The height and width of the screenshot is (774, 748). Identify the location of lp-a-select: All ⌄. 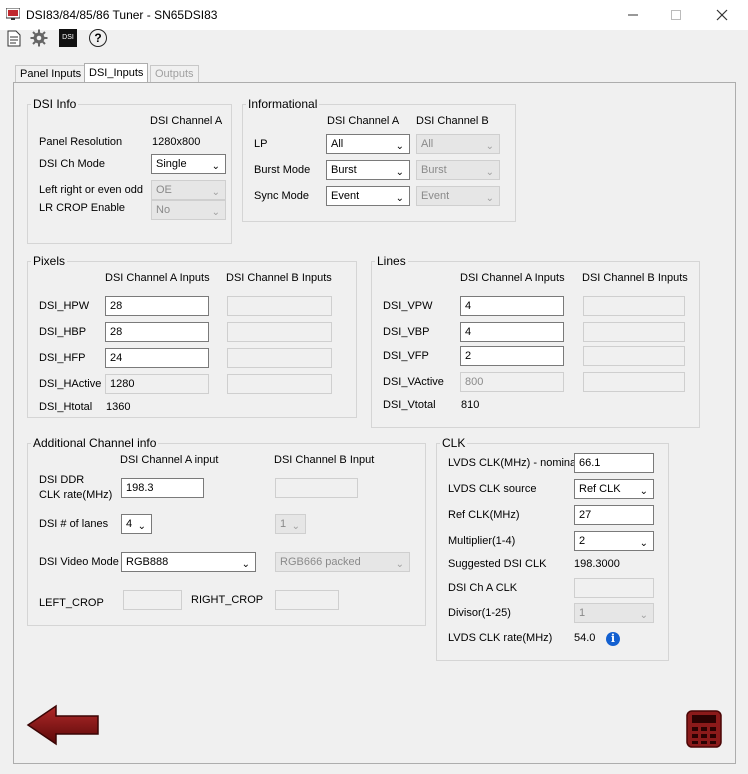
(368, 144).